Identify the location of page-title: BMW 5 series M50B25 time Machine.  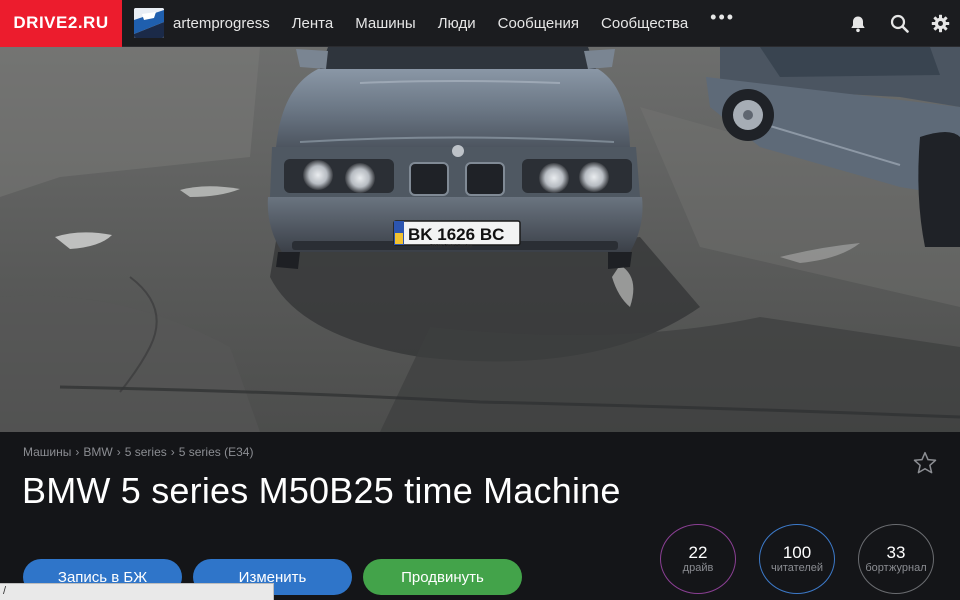
(321, 490).